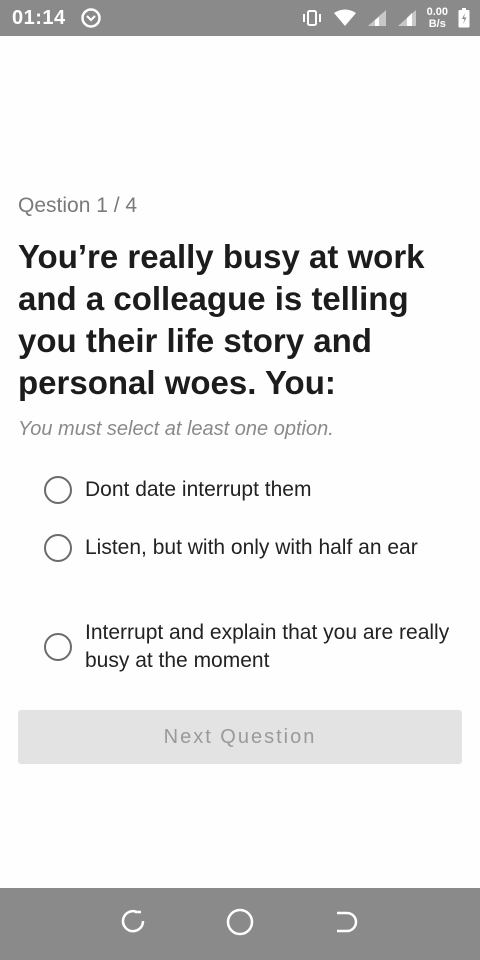 This screenshot has width=480, height=960. What do you see at coordinates (39, 17) in the screenshot?
I see `status-time: 01:14` at bounding box center [39, 17].